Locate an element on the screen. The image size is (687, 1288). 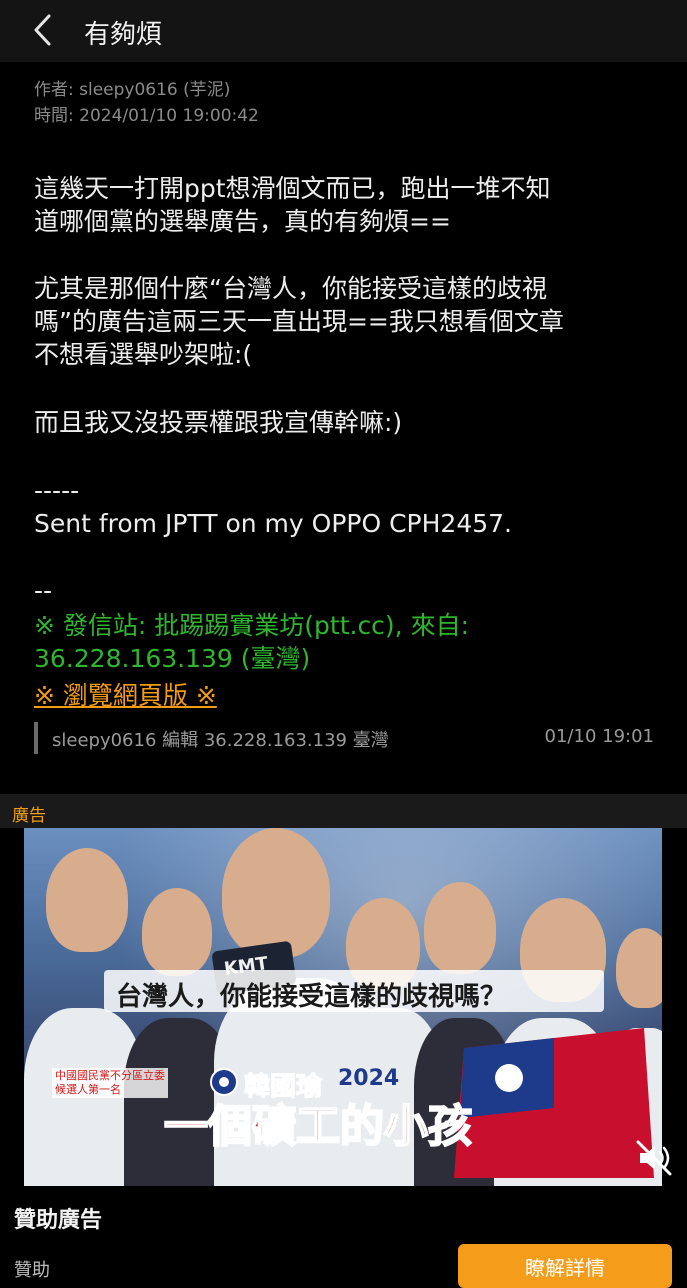
body-line: 這幾天一打開ppt想滑個文而已，跑出一堆不知 is located at coordinates (292, 188).